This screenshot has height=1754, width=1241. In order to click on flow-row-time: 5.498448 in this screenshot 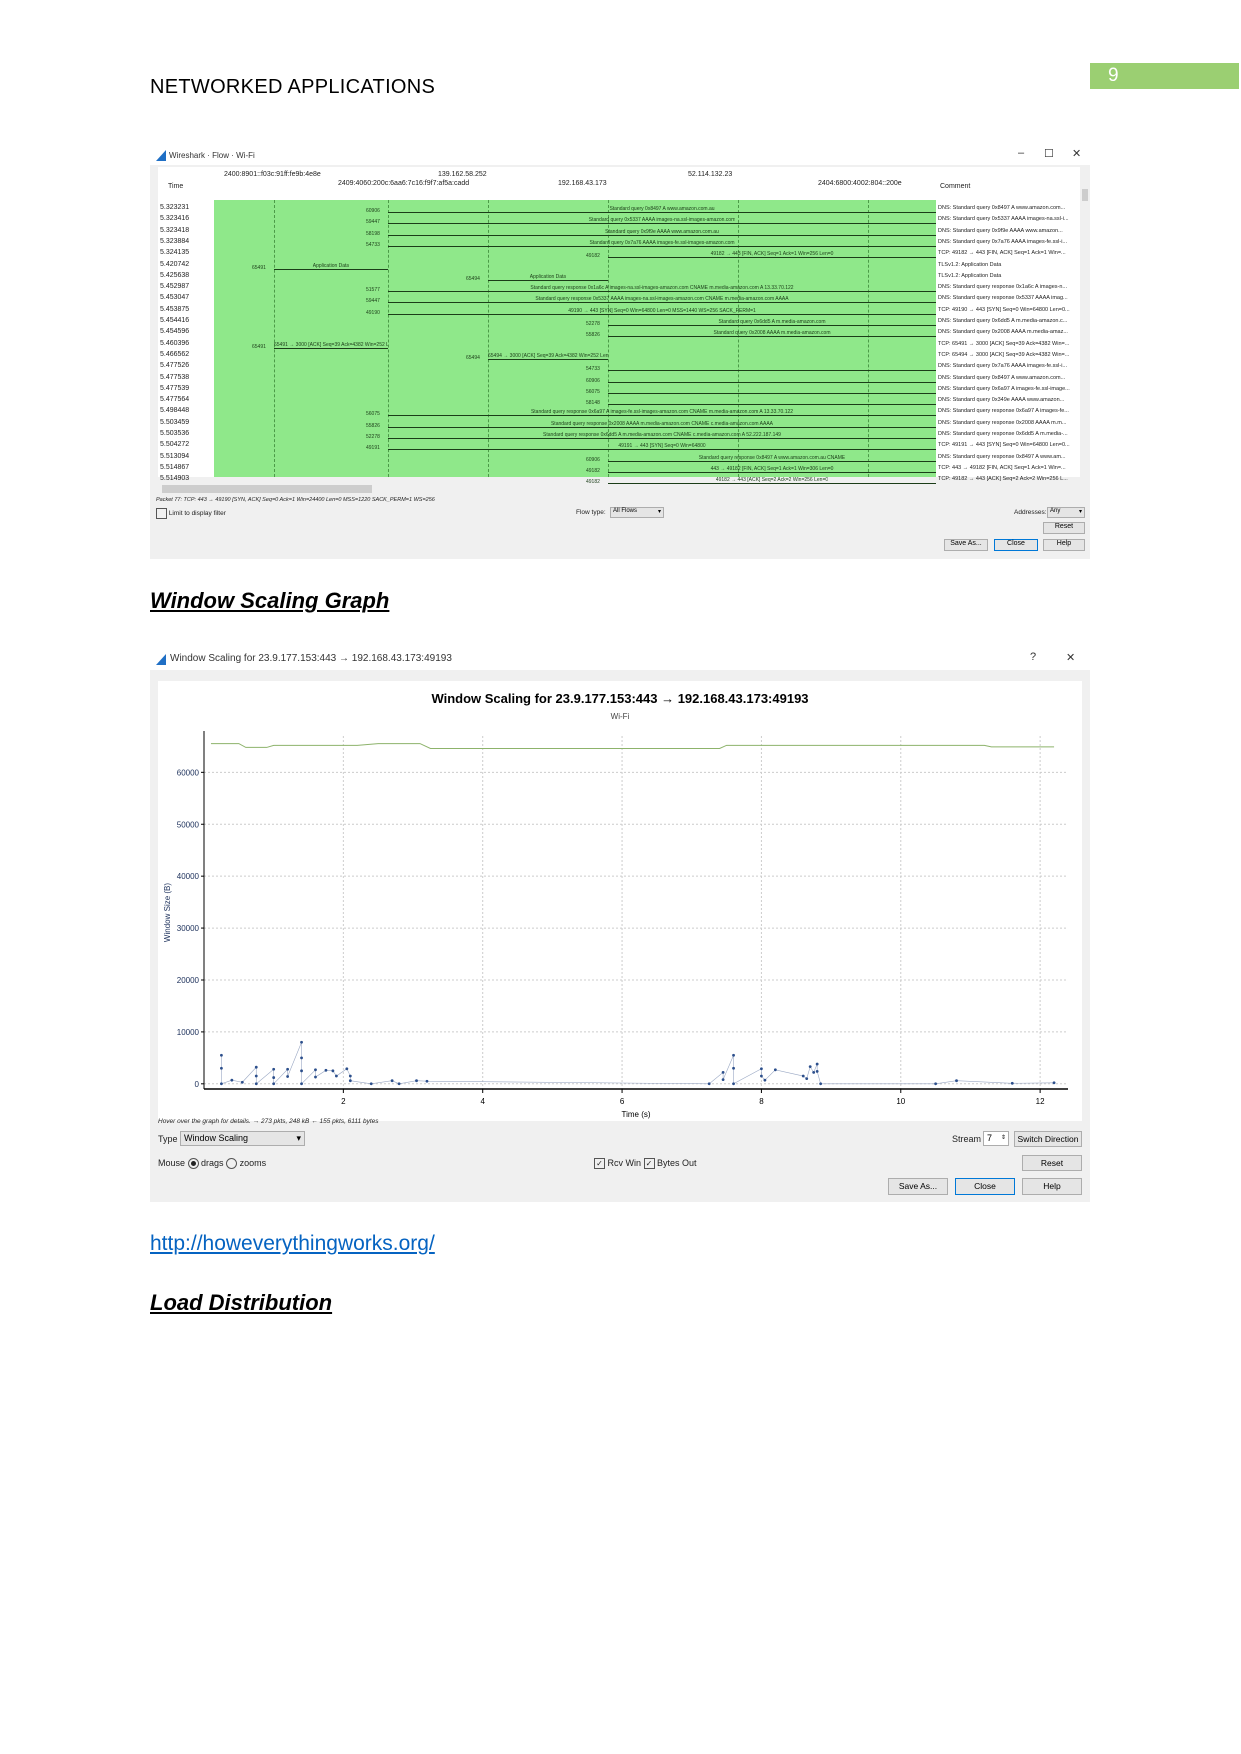, I will do `click(174, 410)`.